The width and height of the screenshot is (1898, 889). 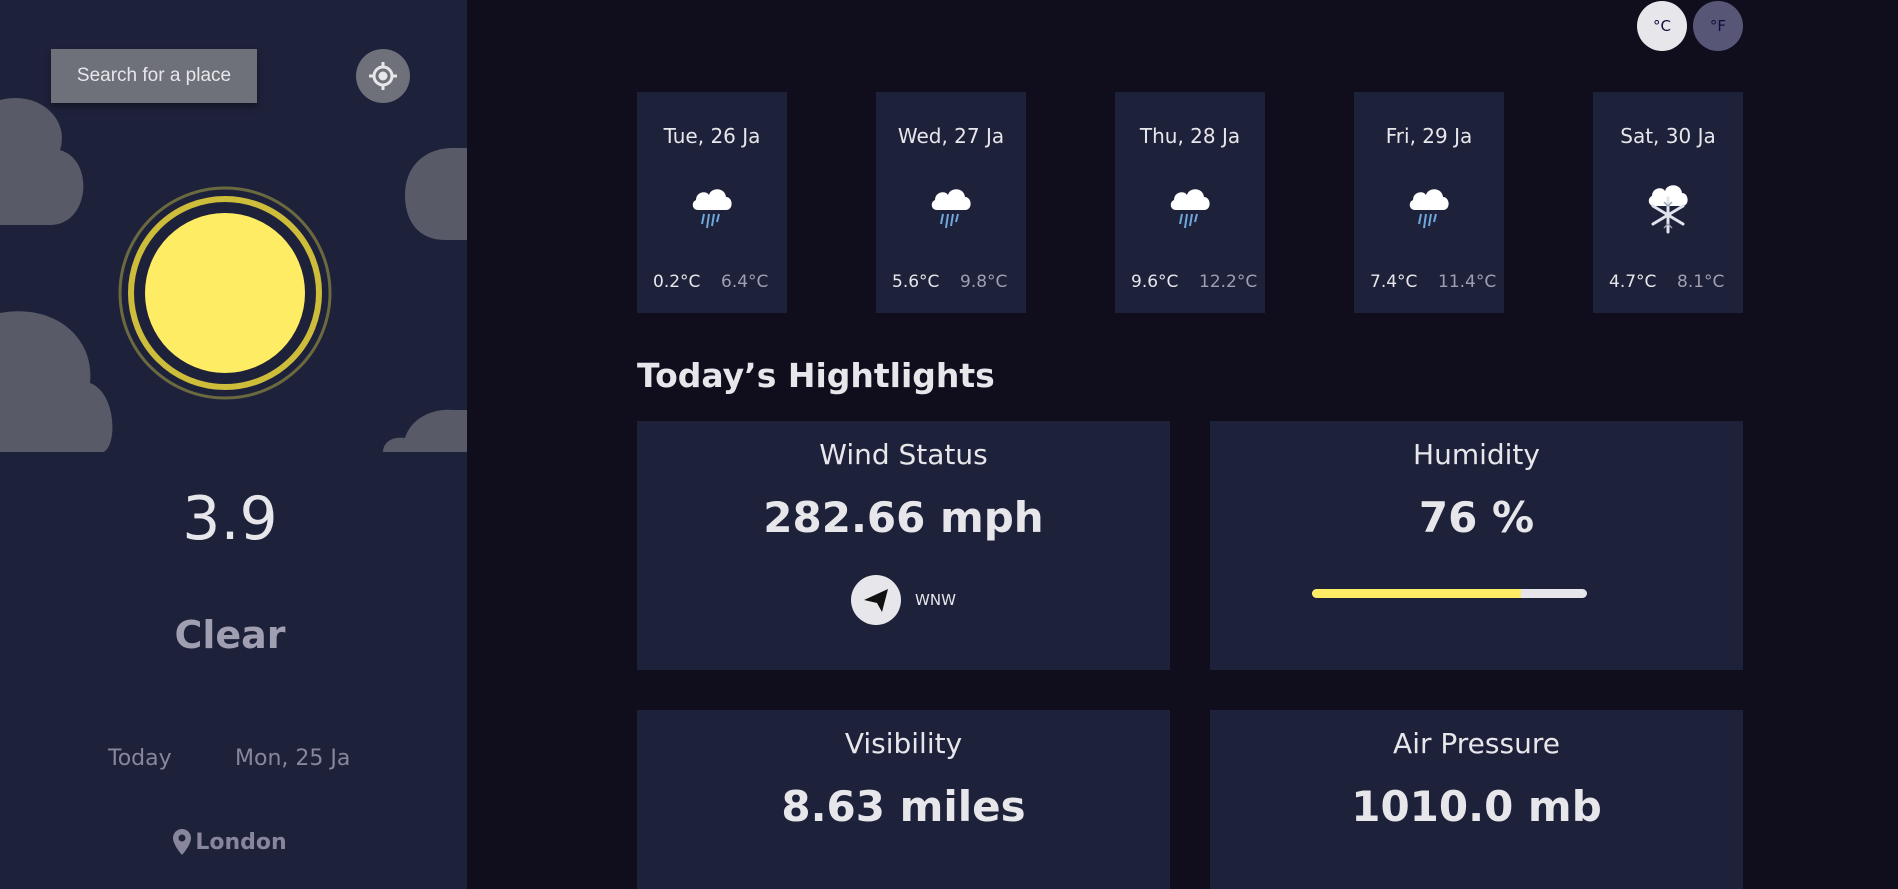 I want to click on forecast-min-temp: 4.7°C, so click(x=1633, y=282).